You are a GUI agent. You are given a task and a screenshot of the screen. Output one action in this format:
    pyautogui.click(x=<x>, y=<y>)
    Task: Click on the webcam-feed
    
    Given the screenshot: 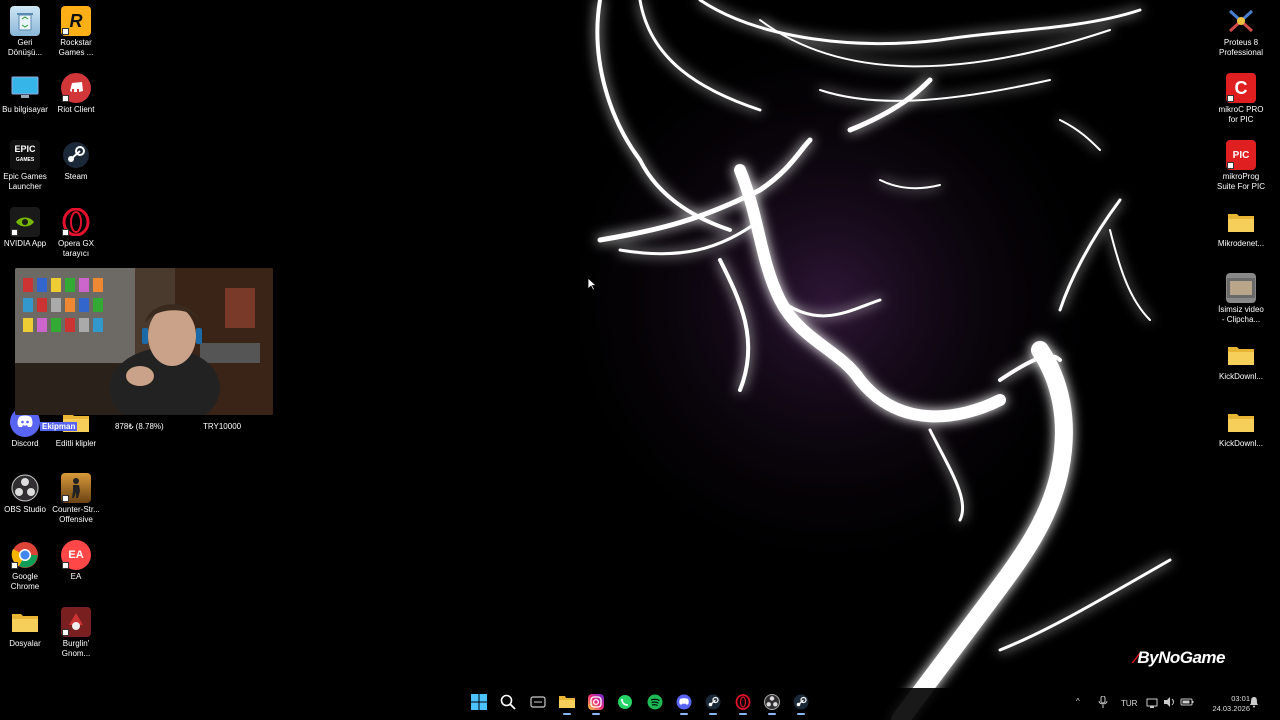 What is the action you would take?
    pyautogui.click(x=144, y=341)
    